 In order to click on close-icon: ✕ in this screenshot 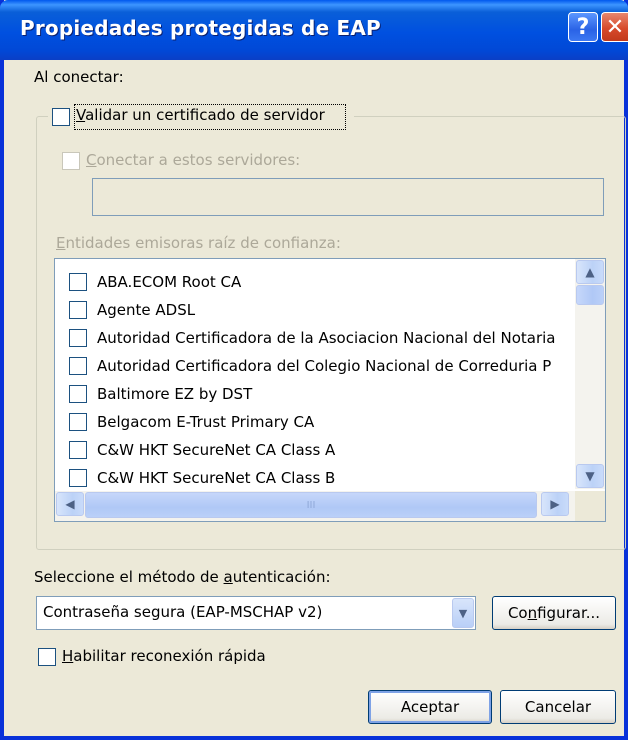, I will do `click(615, 27)`.